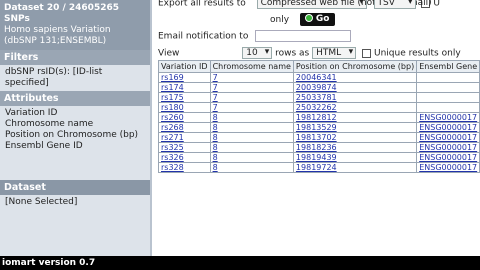  Describe the element at coordinates (334, 53) in the screenshot. I see `view-format-select: HTML` at that location.